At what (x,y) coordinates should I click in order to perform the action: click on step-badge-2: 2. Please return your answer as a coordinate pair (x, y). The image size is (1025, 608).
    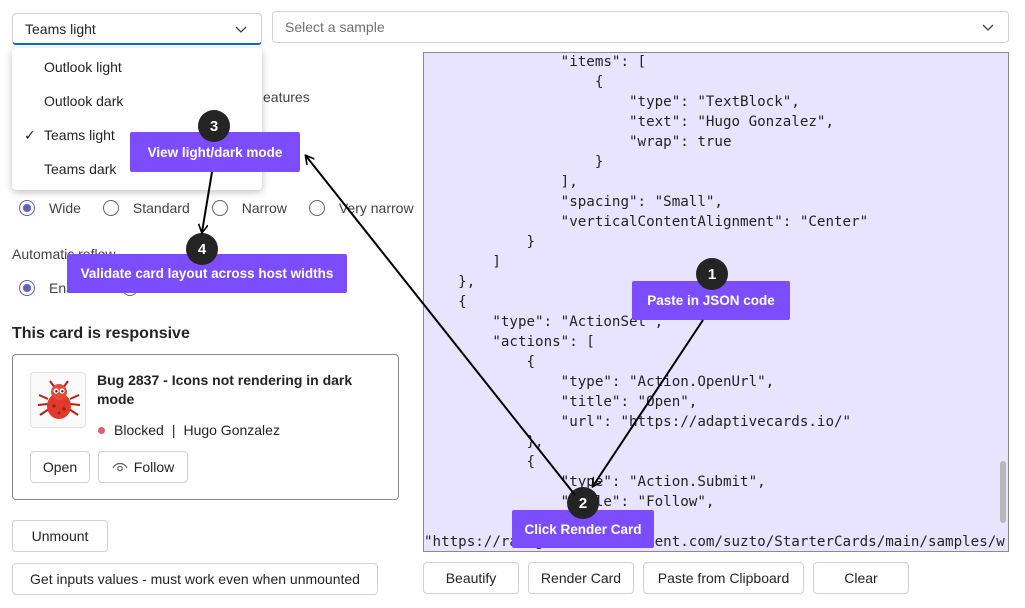
    Looking at the image, I should click on (583, 503).